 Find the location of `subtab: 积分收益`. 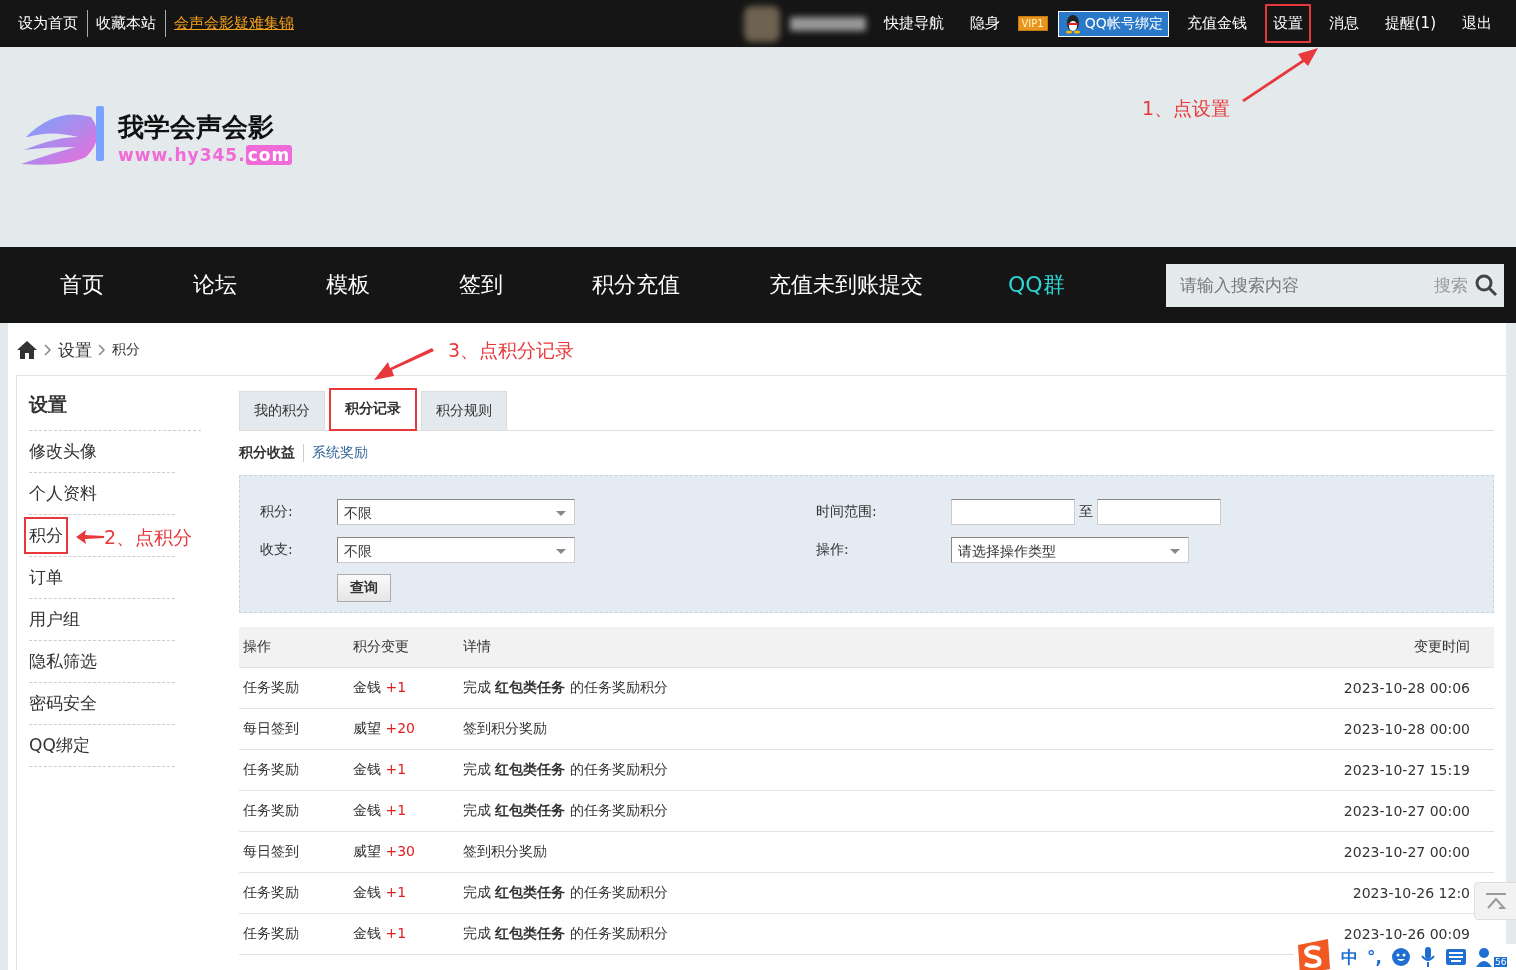

subtab: 积分收益 is located at coordinates (267, 453).